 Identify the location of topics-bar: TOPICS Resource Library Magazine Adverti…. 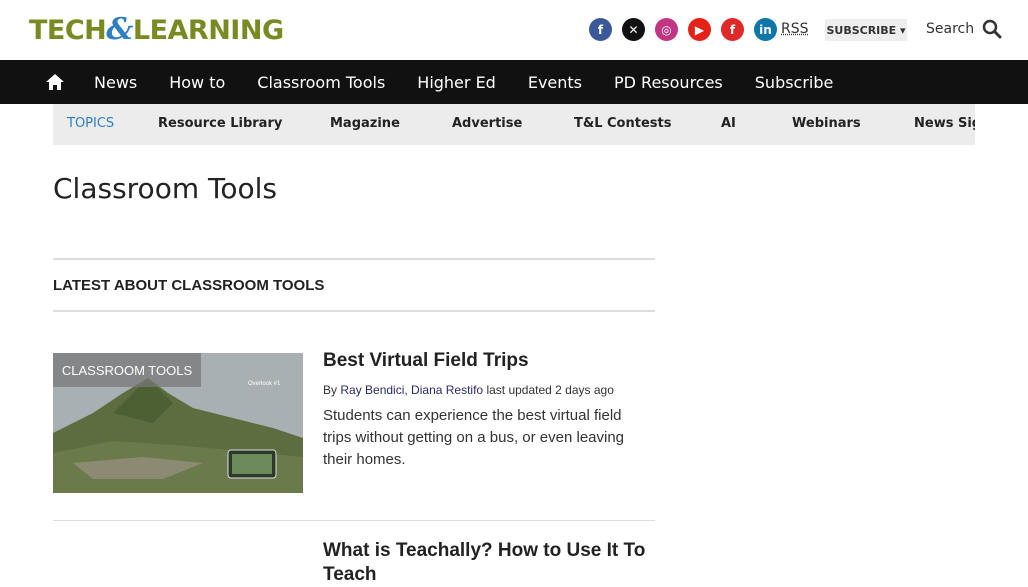
(514, 124).